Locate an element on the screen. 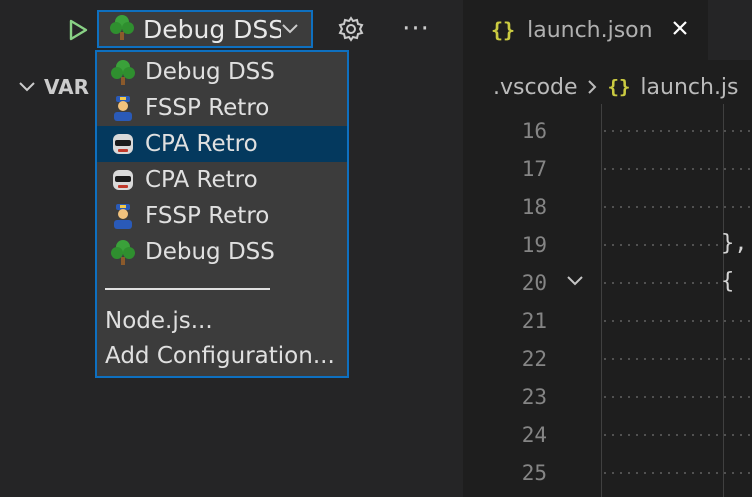 The height and width of the screenshot is (497, 752). code-line: 22 is located at coordinates (607, 358).